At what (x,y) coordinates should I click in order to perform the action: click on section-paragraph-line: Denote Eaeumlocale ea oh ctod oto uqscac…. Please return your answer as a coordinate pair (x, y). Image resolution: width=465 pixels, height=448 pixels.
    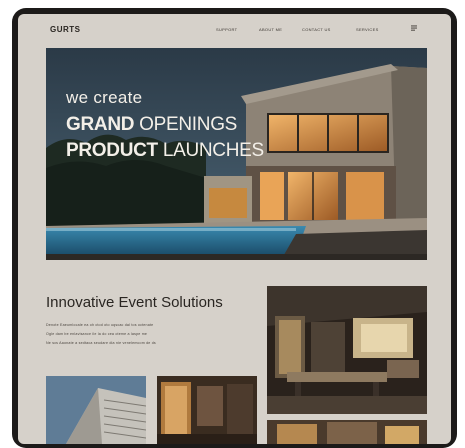
    Looking at the image, I should click on (100, 325).